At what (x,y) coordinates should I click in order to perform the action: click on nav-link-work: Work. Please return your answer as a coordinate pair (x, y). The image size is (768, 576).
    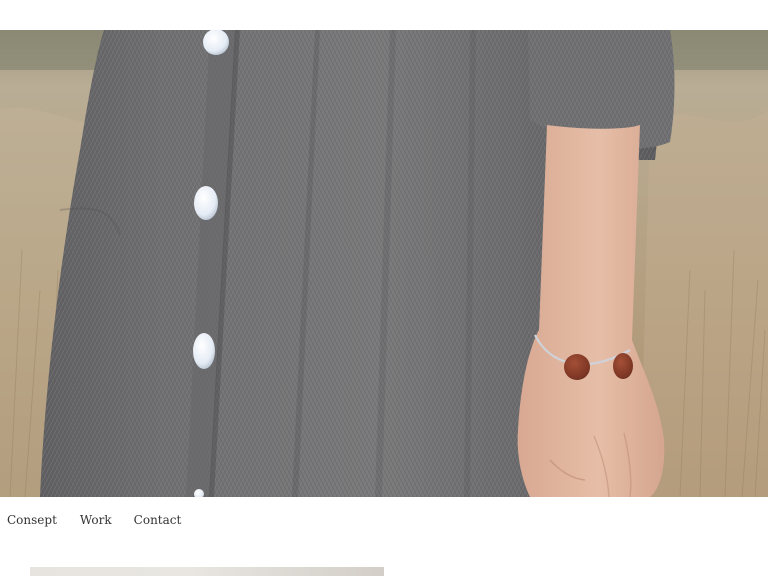
    Looking at the image, I should click on (96, 520).